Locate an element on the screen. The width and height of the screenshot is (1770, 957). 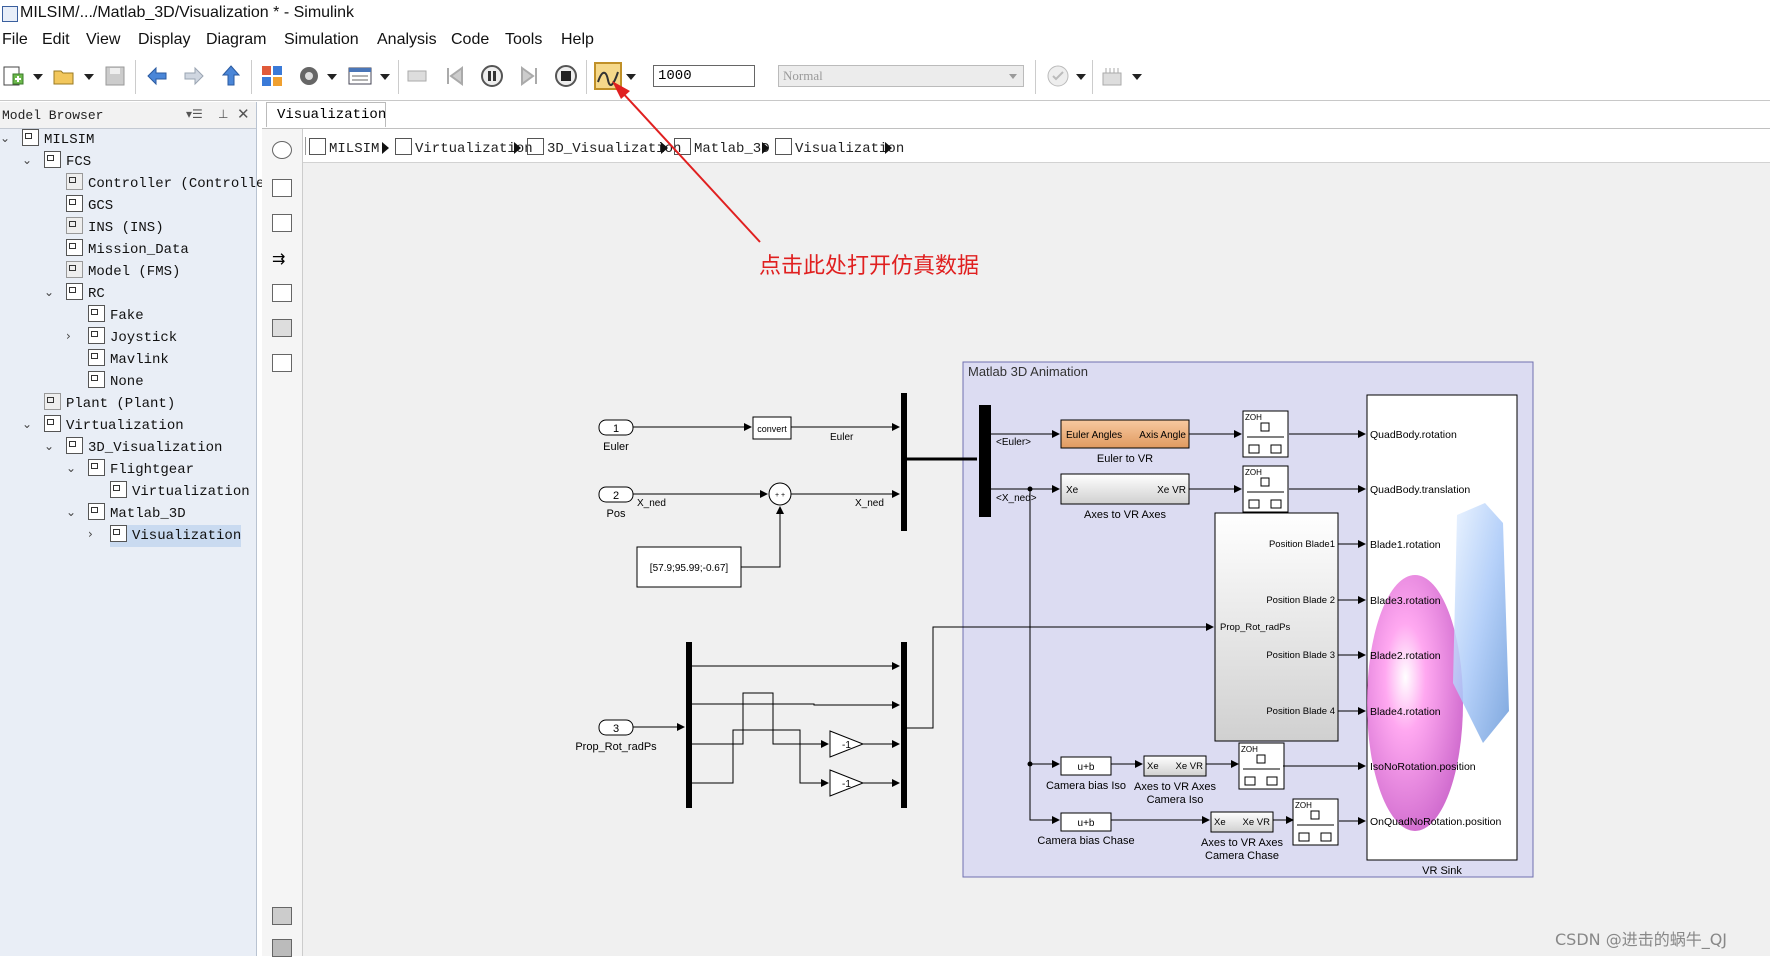
watermark: CSDN @进击的蜗牛_QJ is located at coordinates (1641, 939).